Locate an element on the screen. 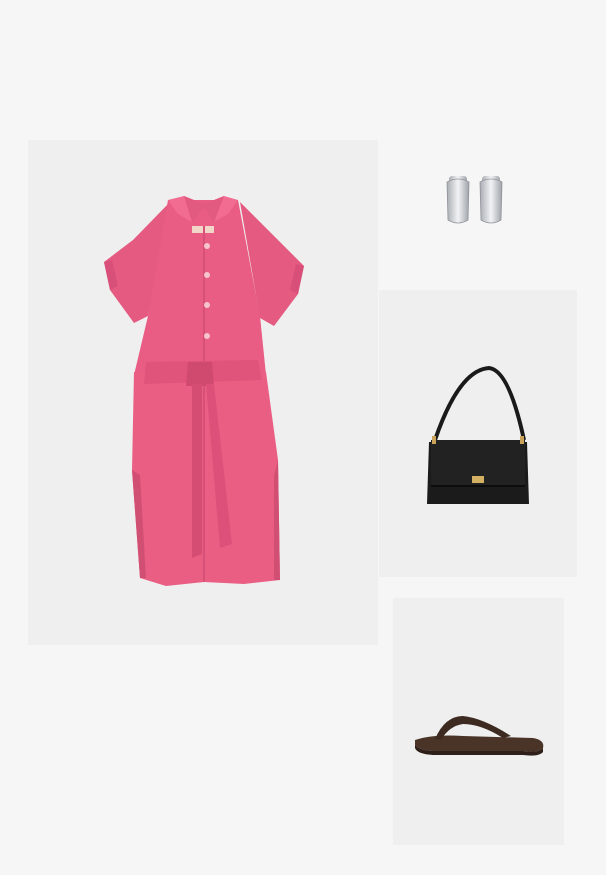  bag-icon is located at coordinates (478, 434).